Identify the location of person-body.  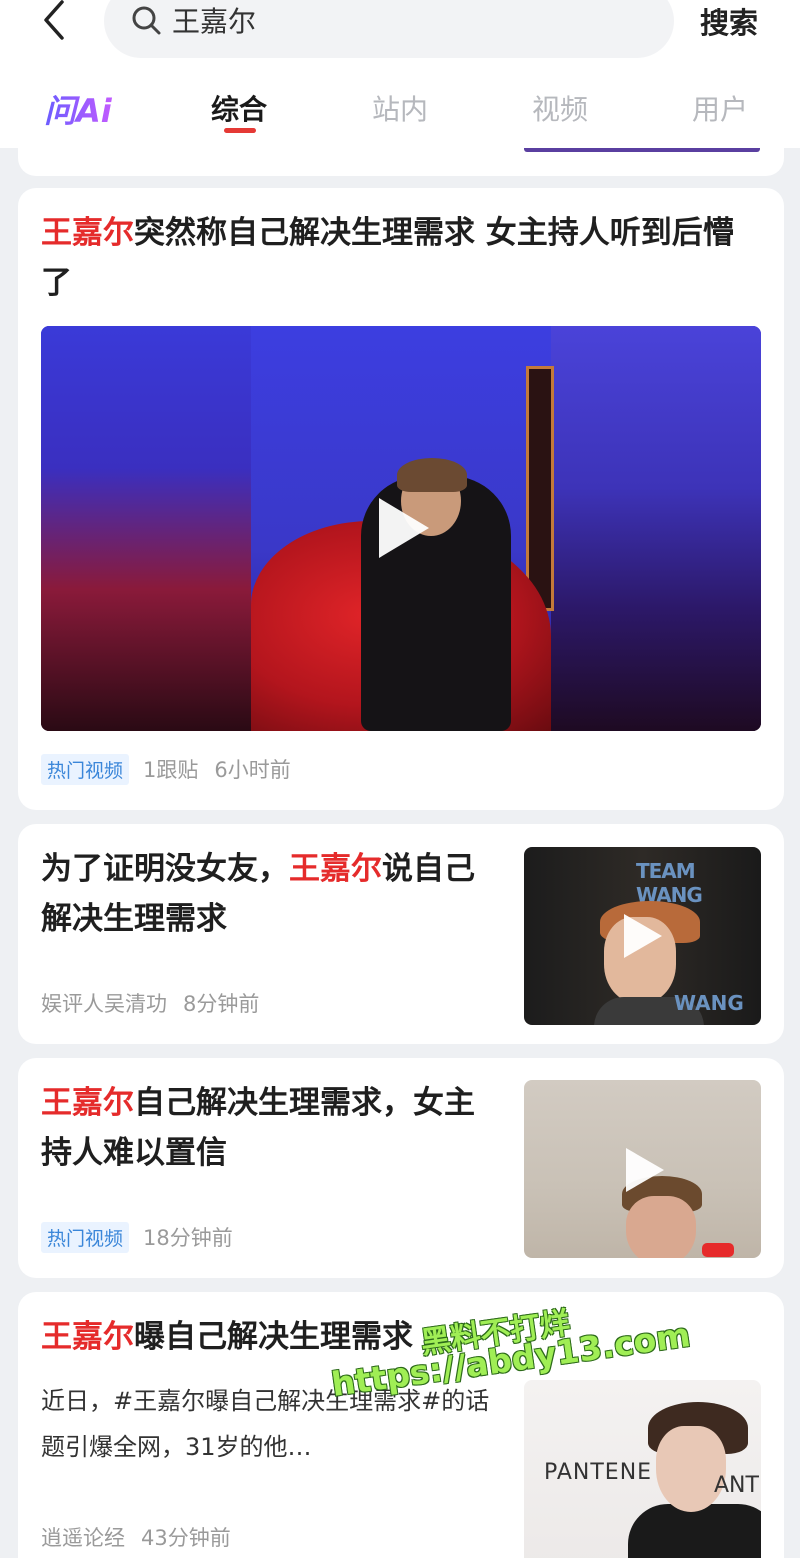
(694, 1531).